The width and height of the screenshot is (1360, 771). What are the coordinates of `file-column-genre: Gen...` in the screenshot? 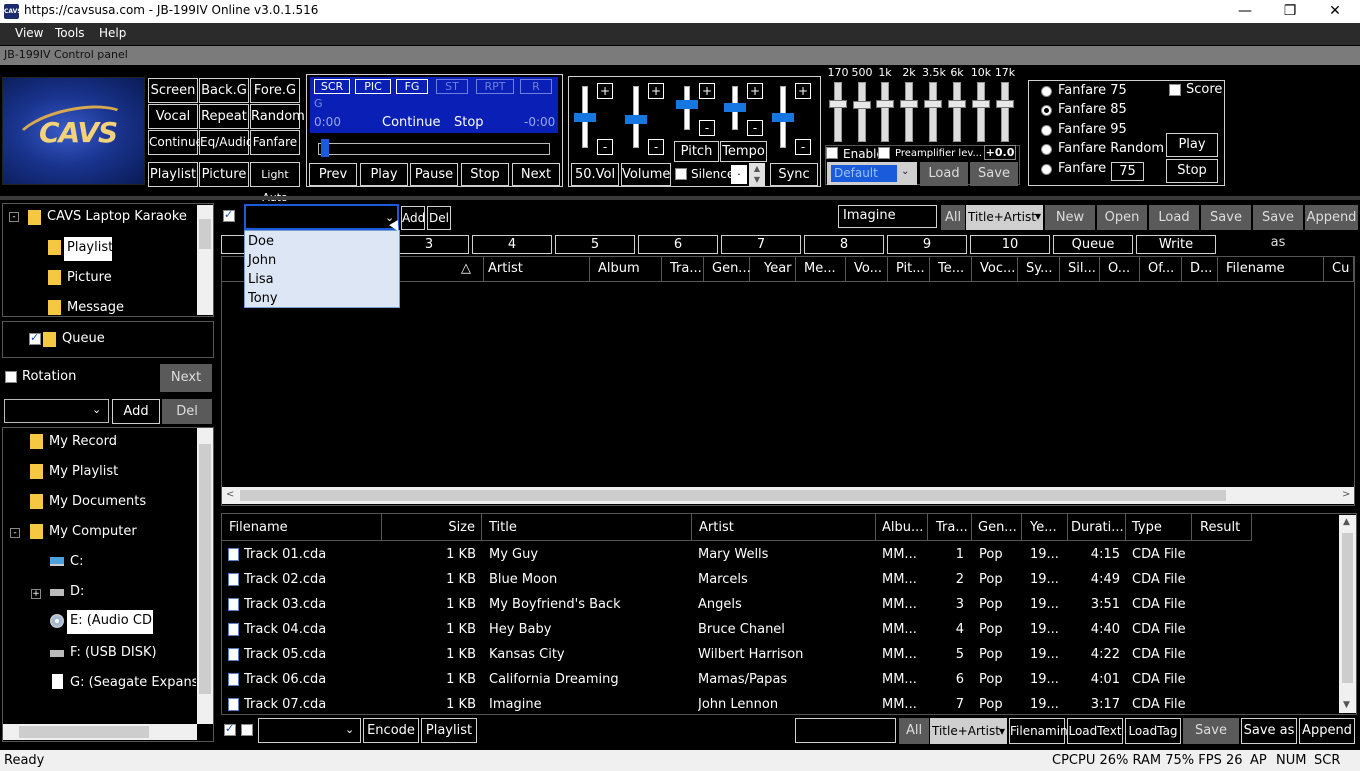 It's located at (997, 527).